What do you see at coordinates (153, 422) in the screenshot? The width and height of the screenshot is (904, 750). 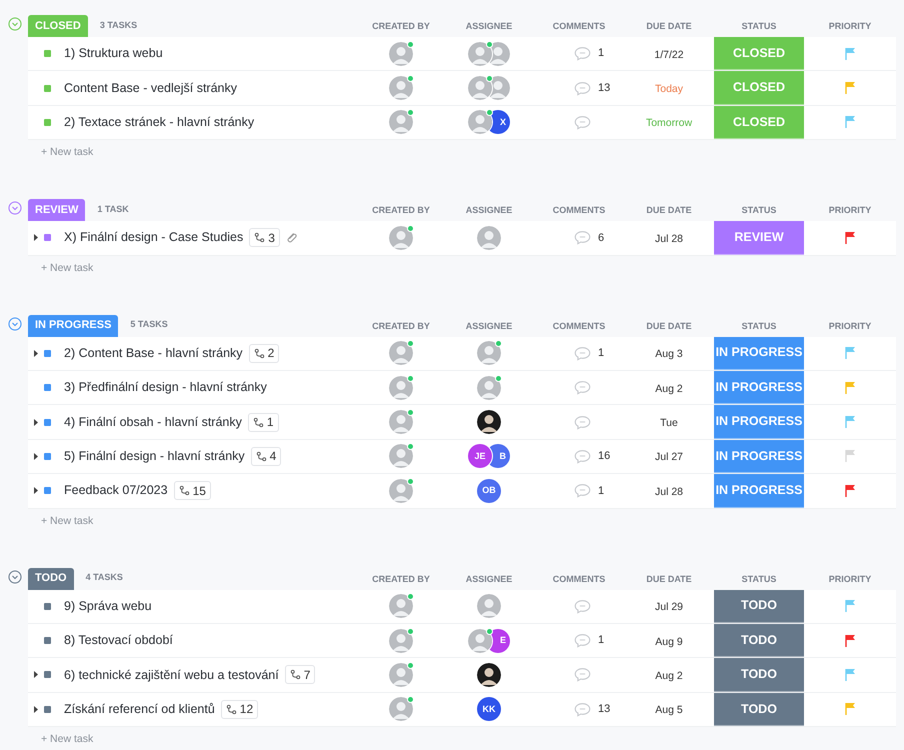 I see `task-name: 4) Finální obsah - hlavní stránky` at bounding box center [153, 422].